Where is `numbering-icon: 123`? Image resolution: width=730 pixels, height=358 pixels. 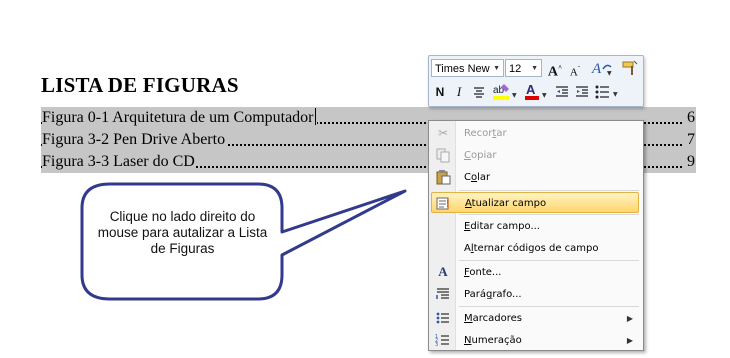 numbering-icon: 123 is located at coordinates (443, 340).